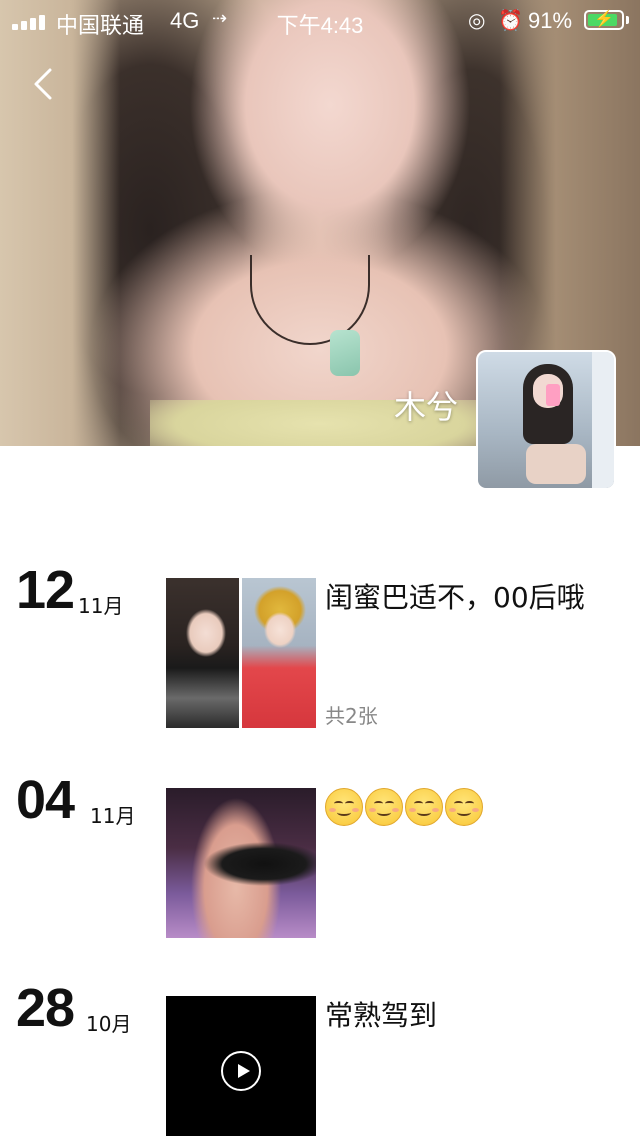  I want to click on charging-bolt-icon: ⚡, so click(604, 19).